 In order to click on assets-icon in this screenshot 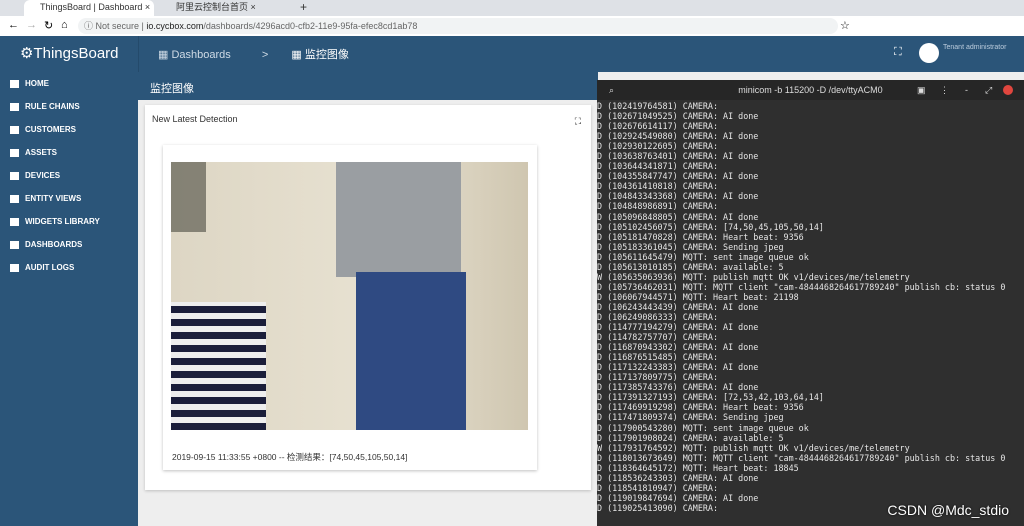, I will do `click(14, 152)`.